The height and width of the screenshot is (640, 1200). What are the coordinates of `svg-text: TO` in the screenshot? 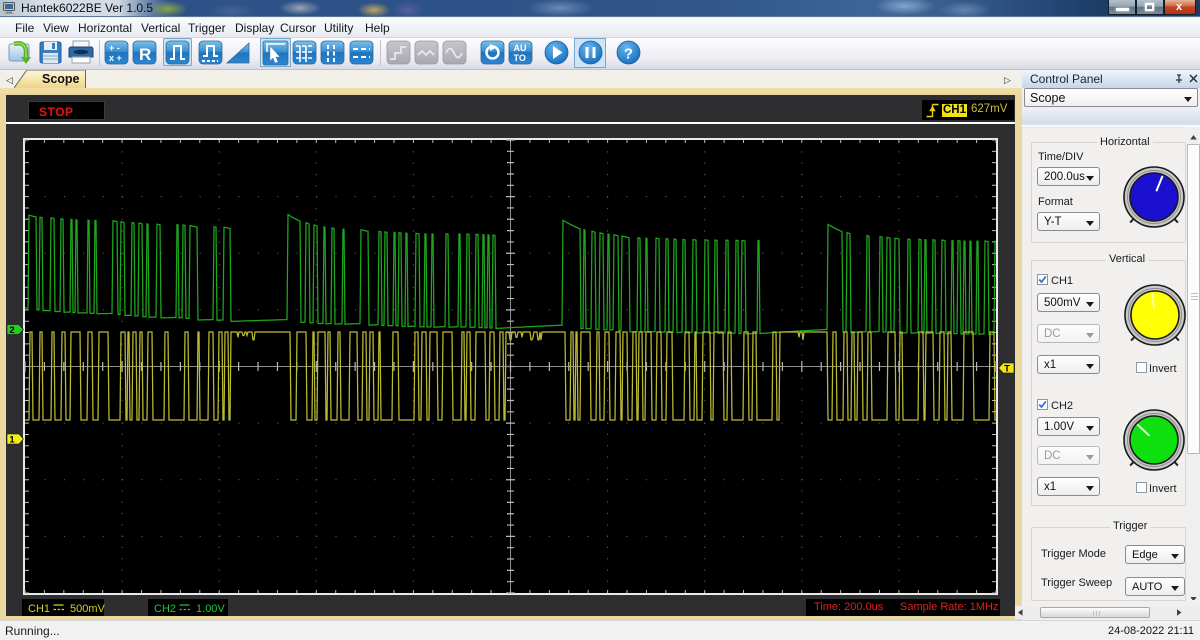 It's located at (520, 58).